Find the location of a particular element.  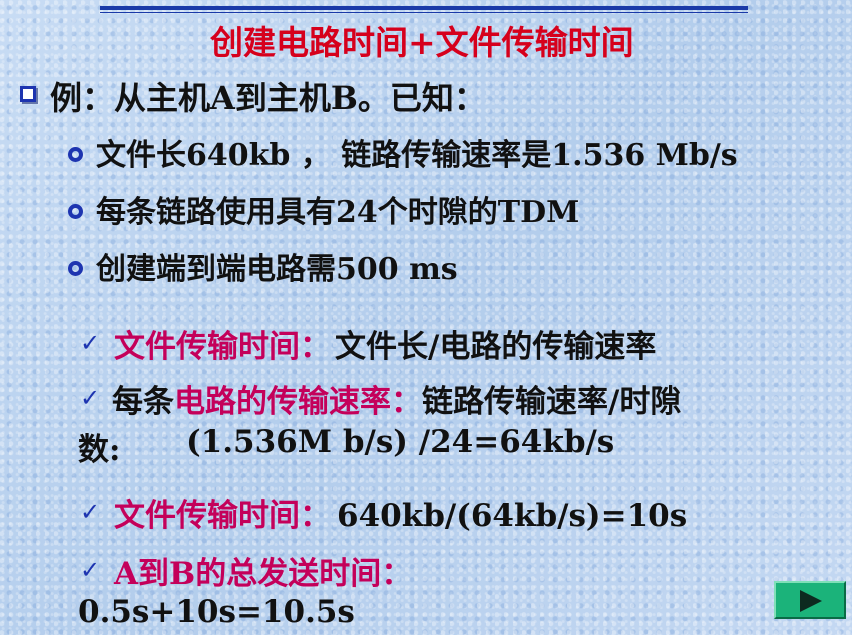

step-2: 每条电路的传输速率：链路传输速率/时隙 is located at coordinates (396, 398).